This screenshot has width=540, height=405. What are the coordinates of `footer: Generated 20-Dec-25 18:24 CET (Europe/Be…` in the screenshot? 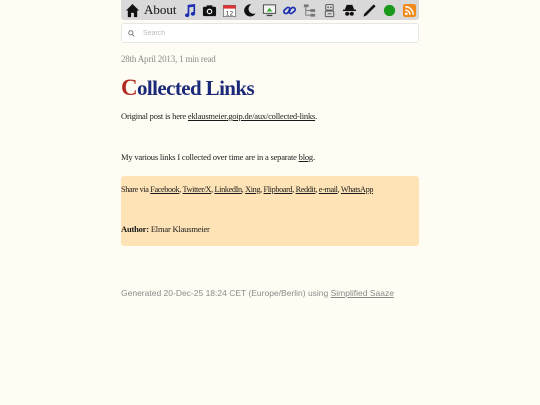 It's located at (257, 293).